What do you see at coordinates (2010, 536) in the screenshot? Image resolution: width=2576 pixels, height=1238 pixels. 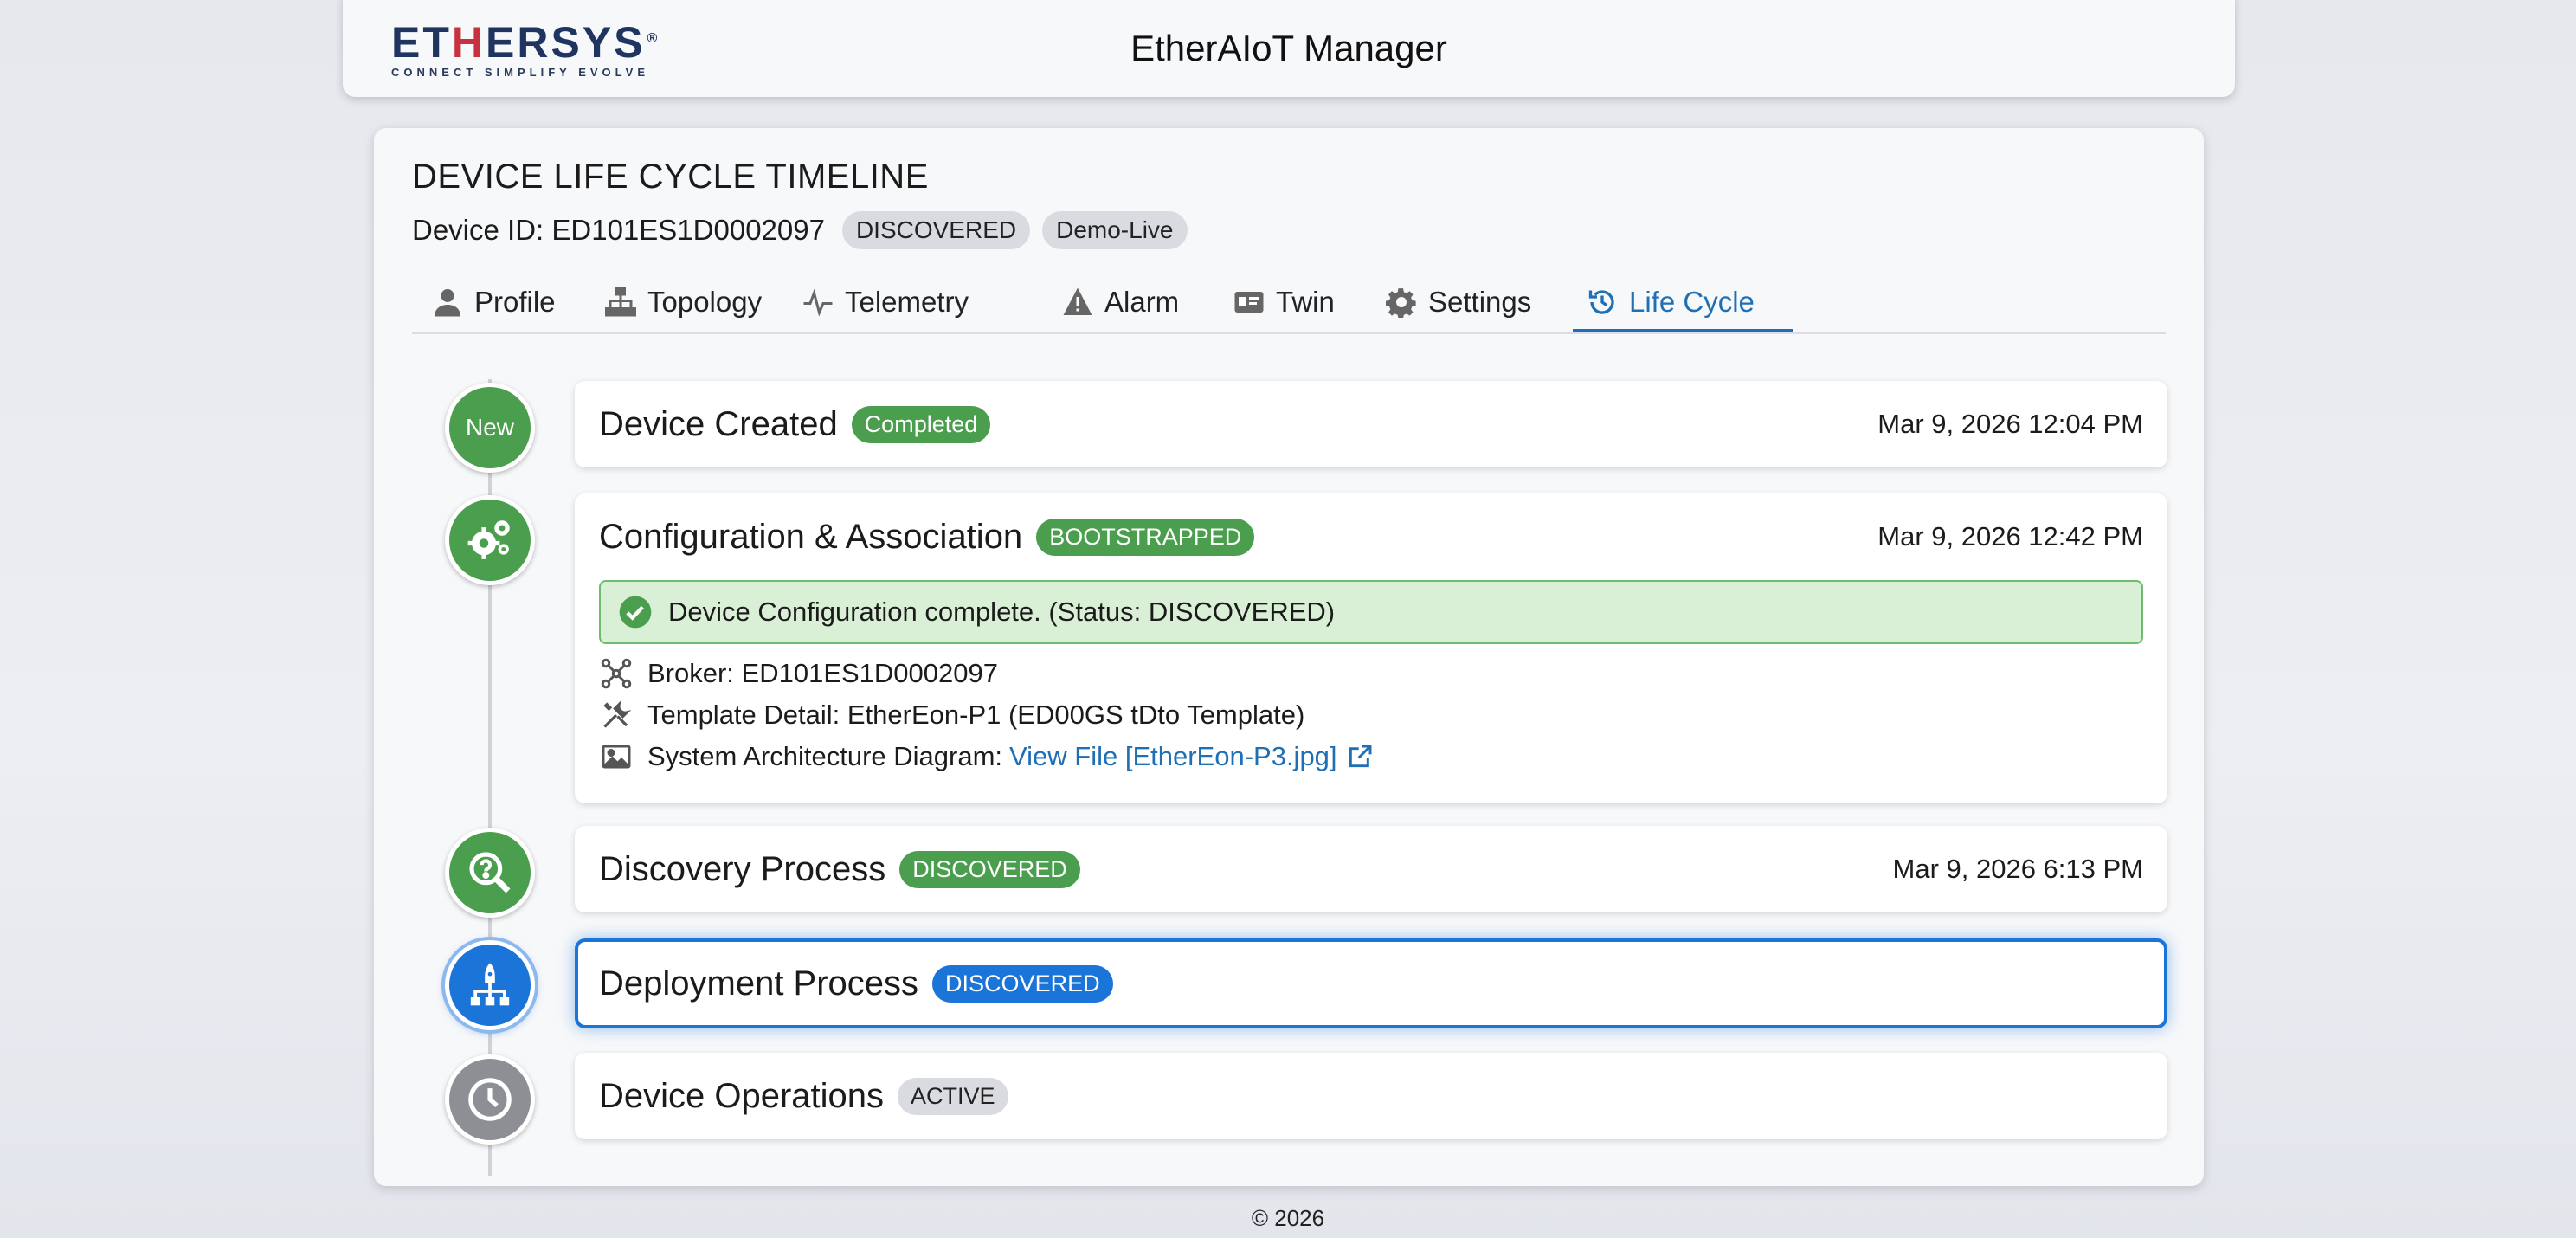 I see `step-timestamp: Mar 9, 2026 12:42 PM` at bounding box center [2010, 536].